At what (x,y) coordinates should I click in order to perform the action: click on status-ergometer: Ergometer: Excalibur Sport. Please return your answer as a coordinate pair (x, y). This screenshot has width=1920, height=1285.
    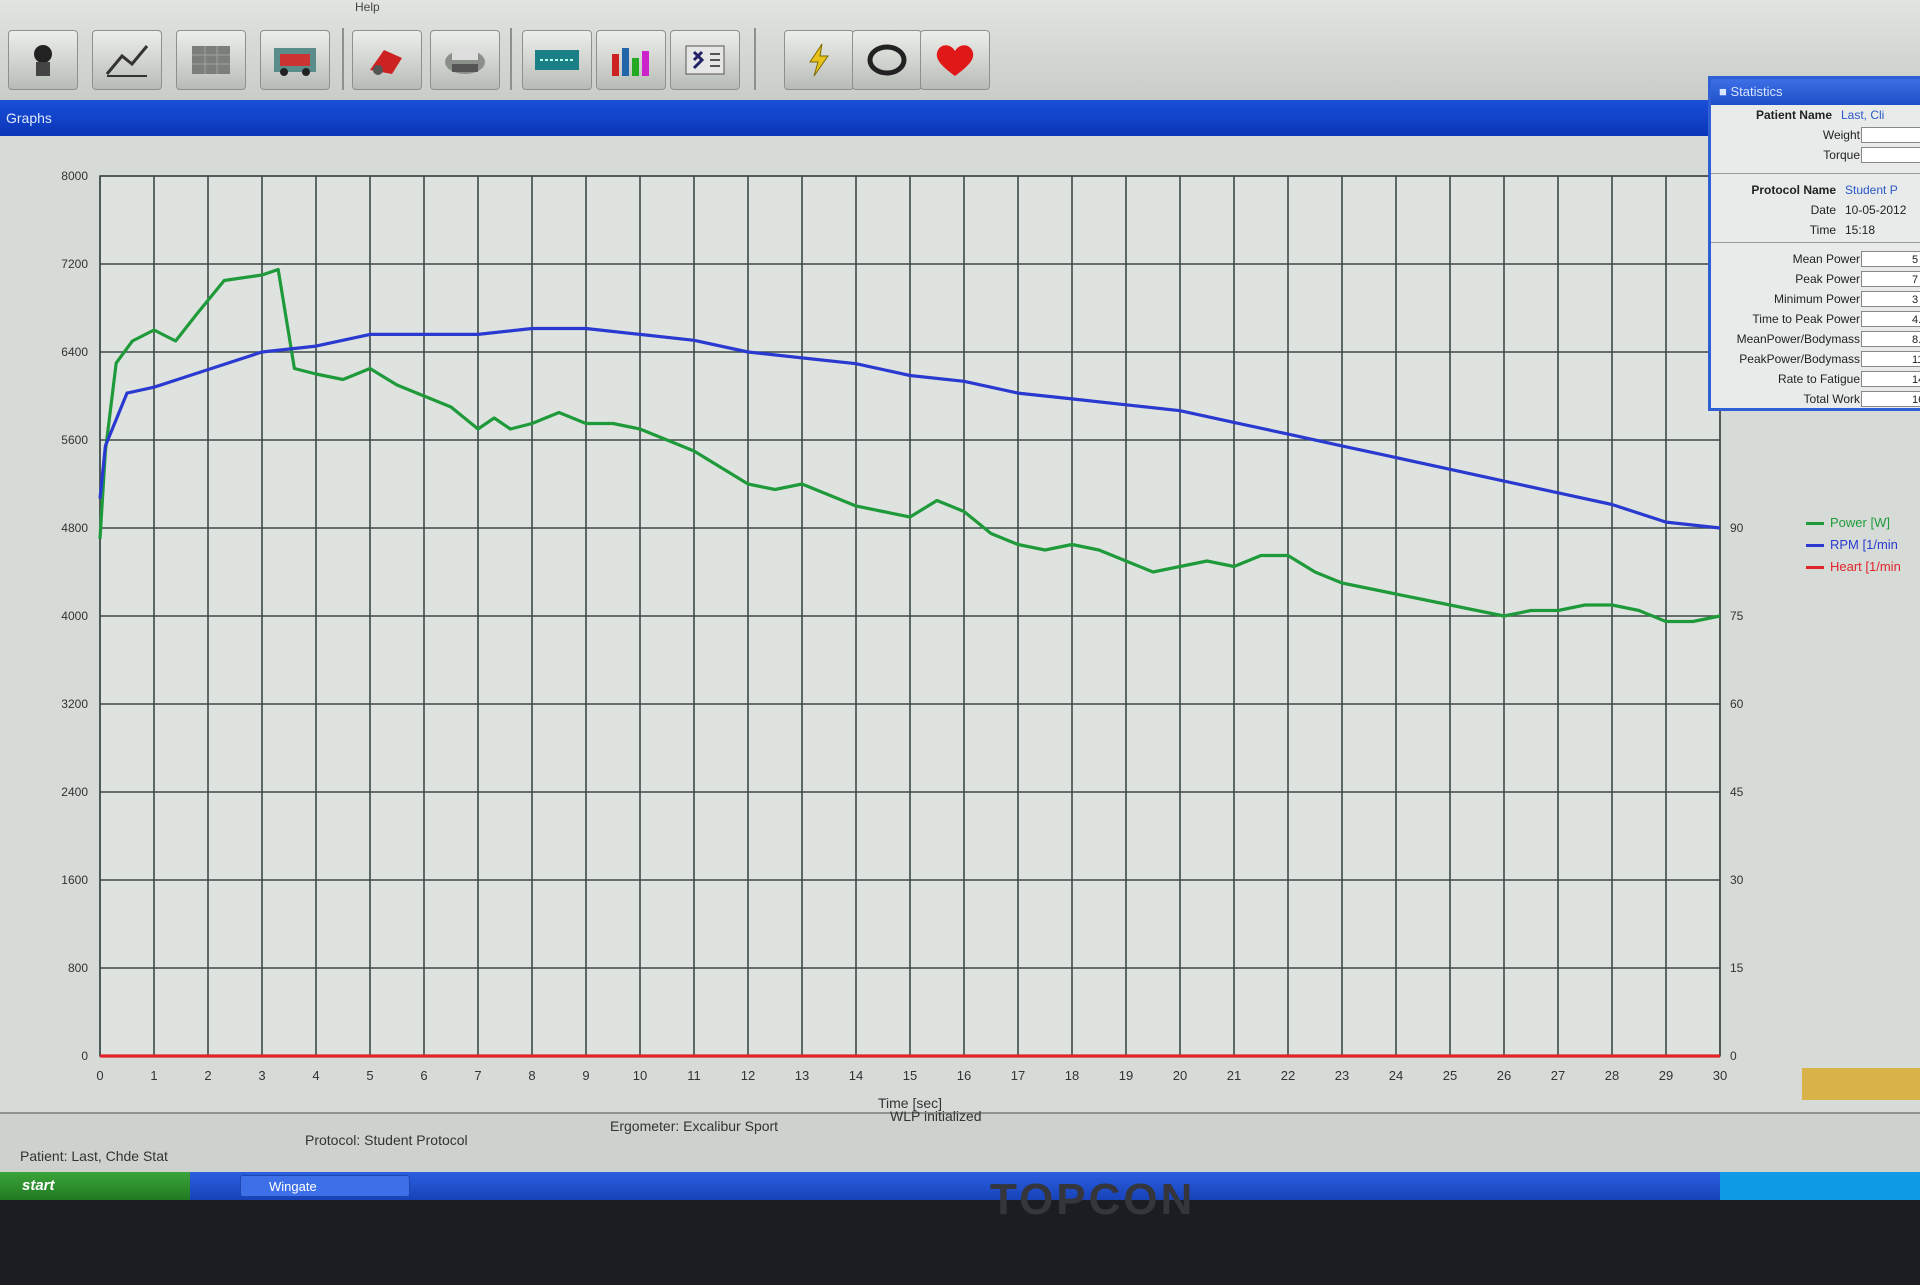
    Looking at the image, I should click on (694, 1126).